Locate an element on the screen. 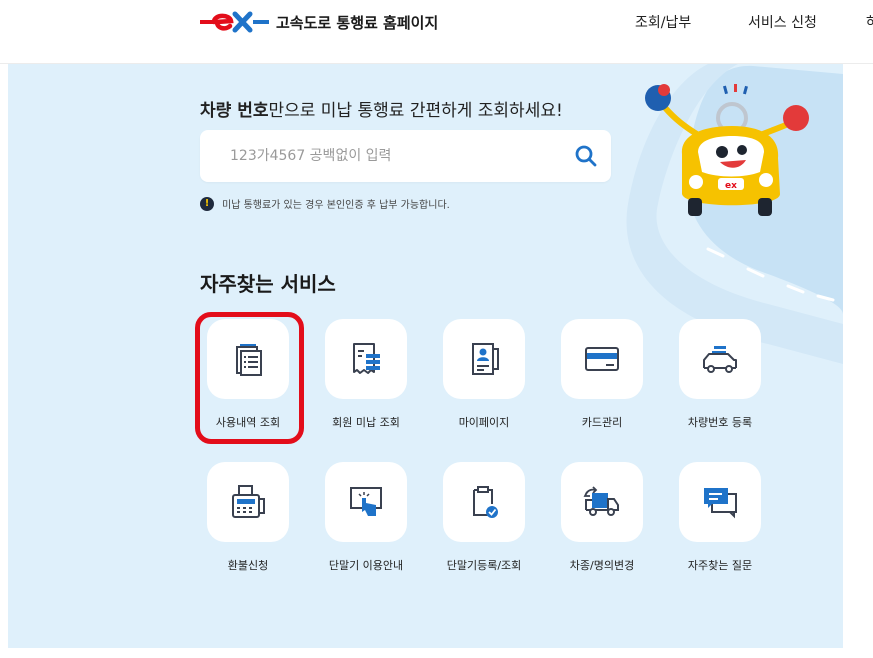 The image size is (873, 658). nav-inquiry-payment: 조회/납부 is located at coordinates (663, 22).